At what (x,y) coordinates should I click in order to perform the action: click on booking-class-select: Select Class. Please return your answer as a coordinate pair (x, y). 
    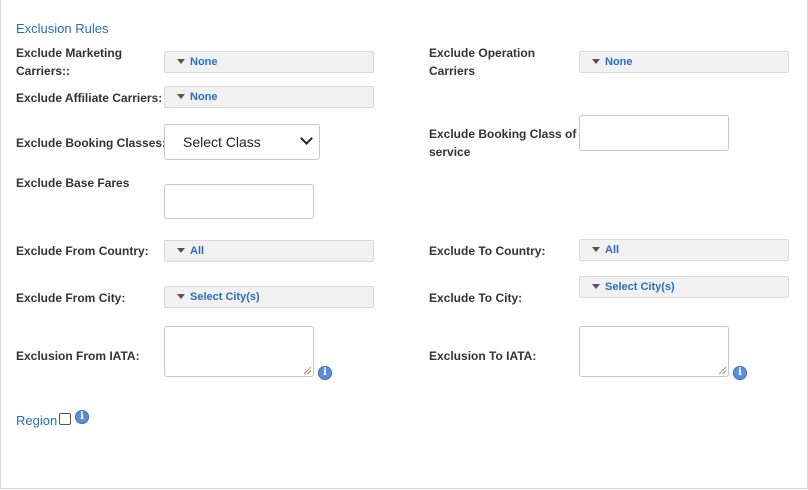
    Looking at the image, I should click on (242, 142).